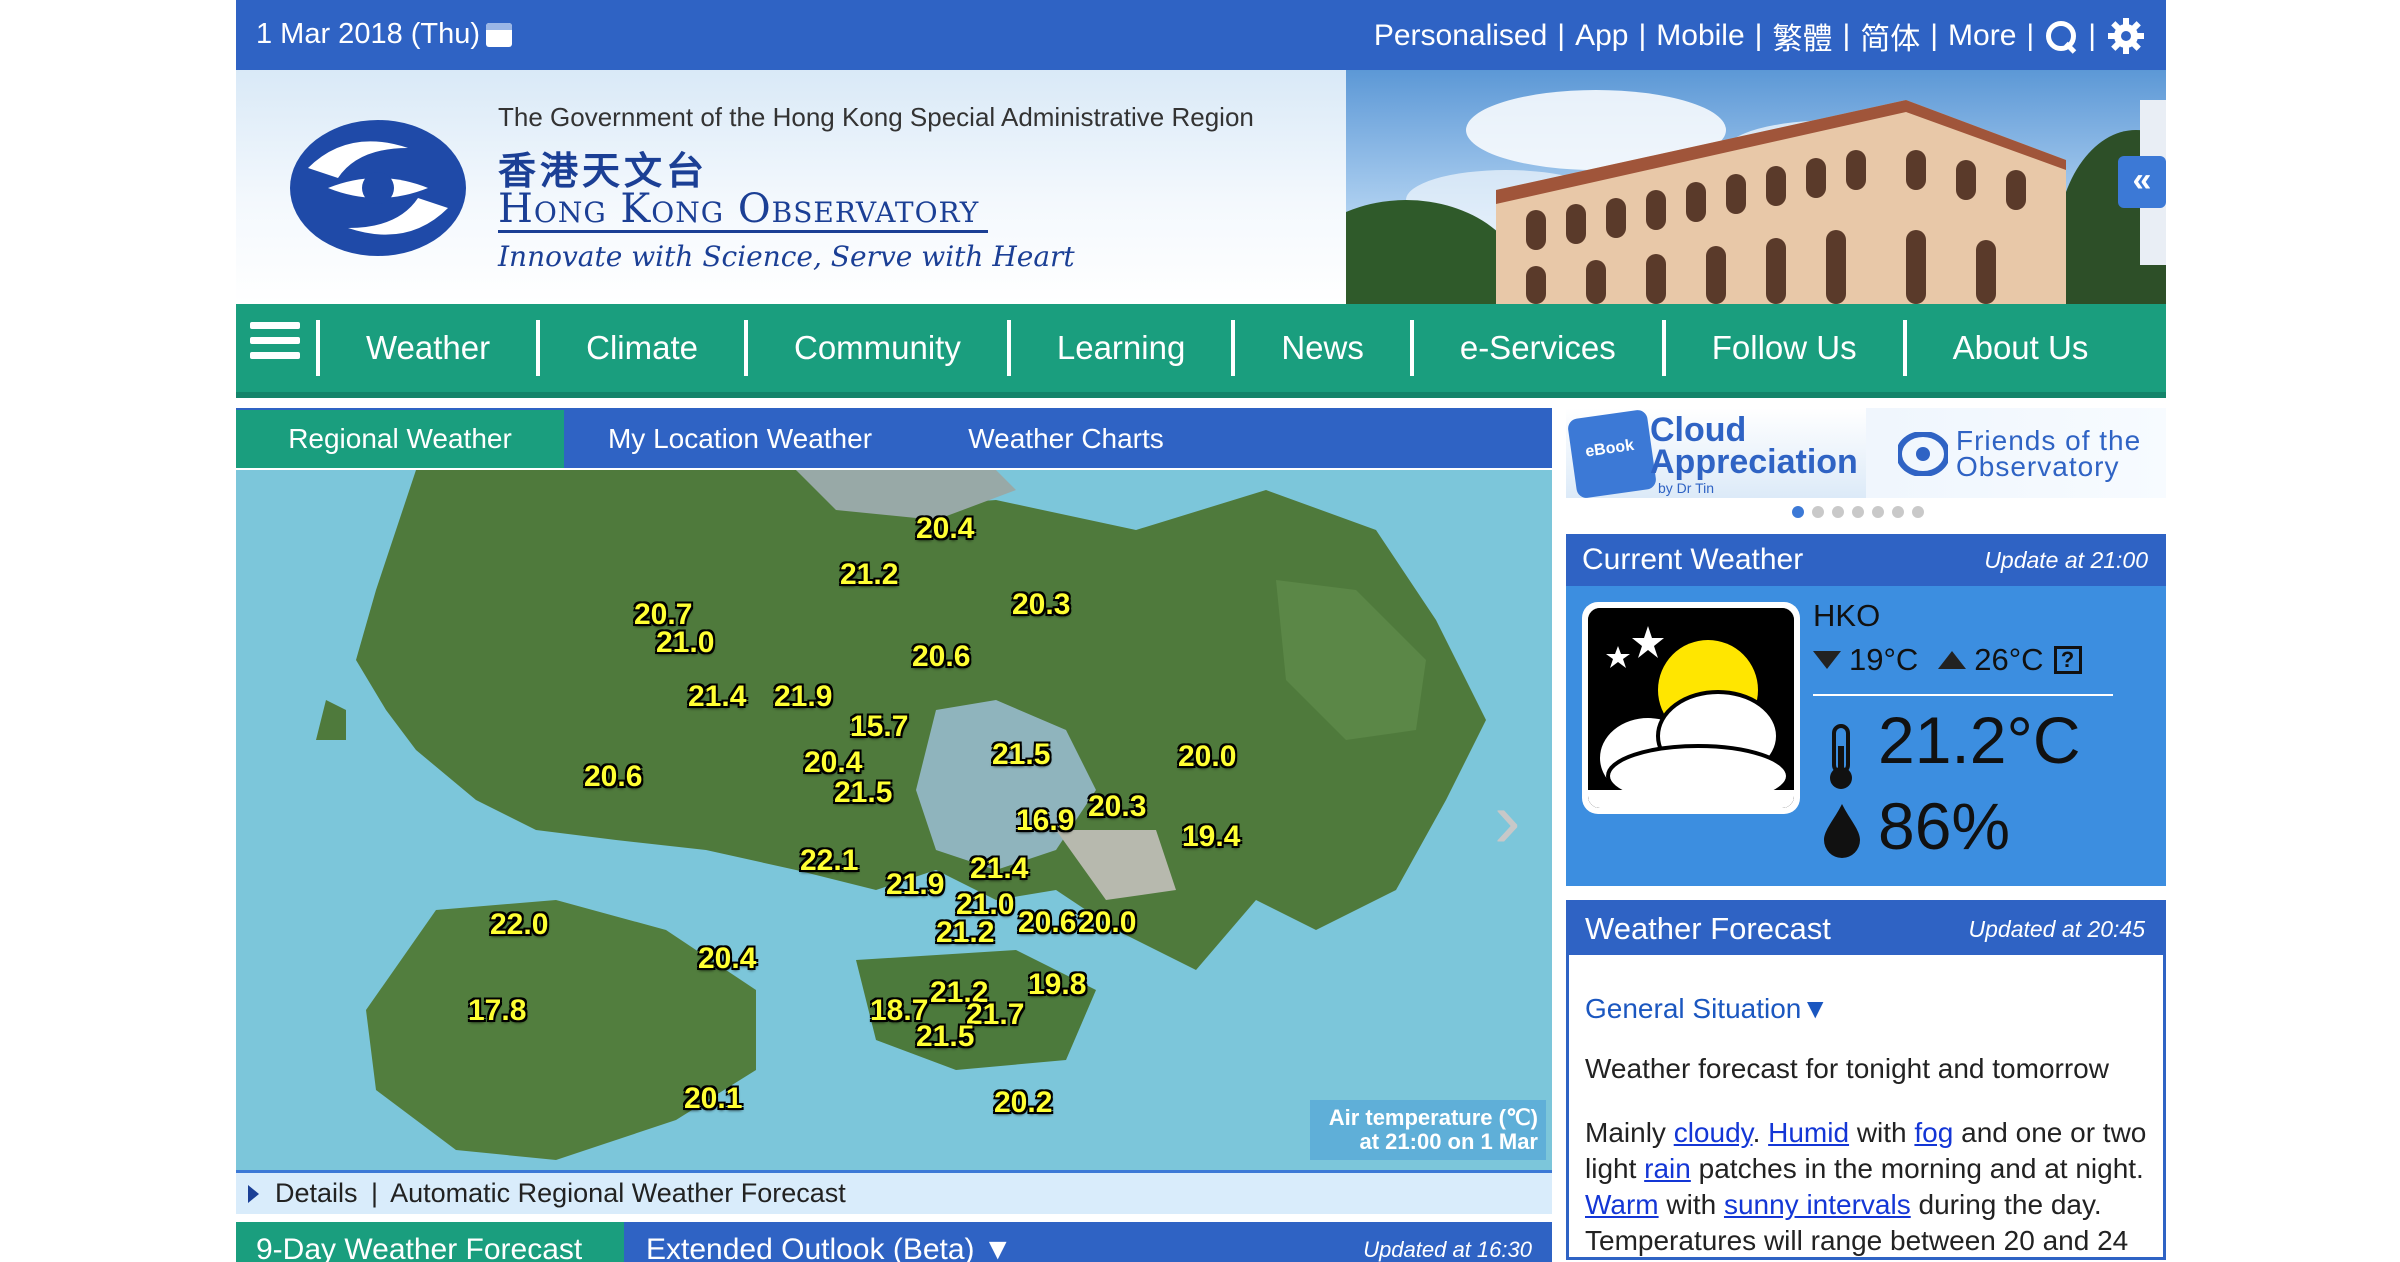  Describe the element at coordinates (803, 696) in the screenshot. I see `temp-label: 21.9` at that location.